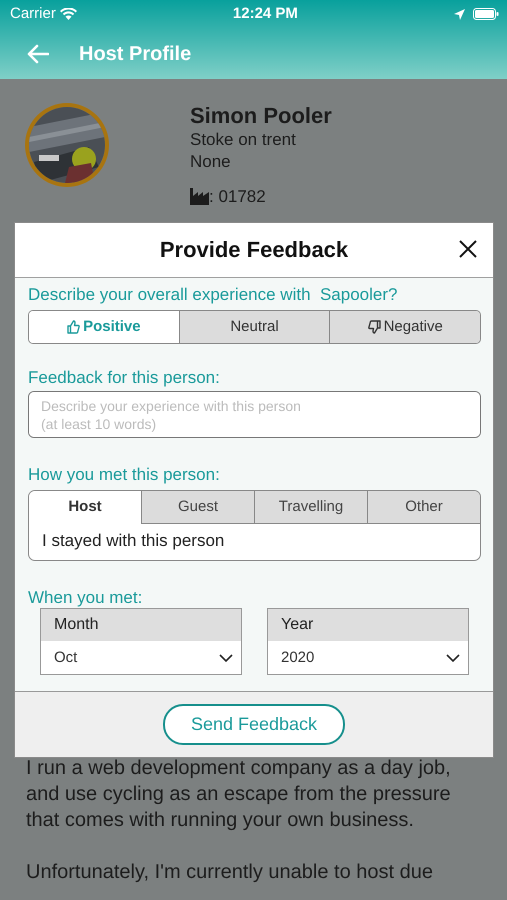 The width and height of the screenshot is (507, 900). Describe the element at coordinates (133, 541) in the screenshot. I see `met-description: I stayed with this person` at that location.